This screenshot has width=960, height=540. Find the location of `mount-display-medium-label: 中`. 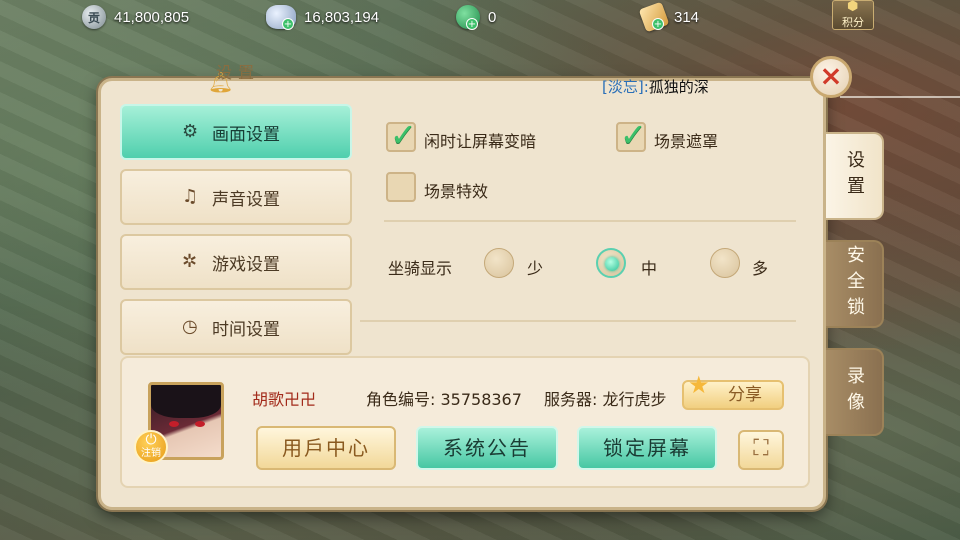

mount-display-medium-label: 中 is located at coordinates (649, 268).